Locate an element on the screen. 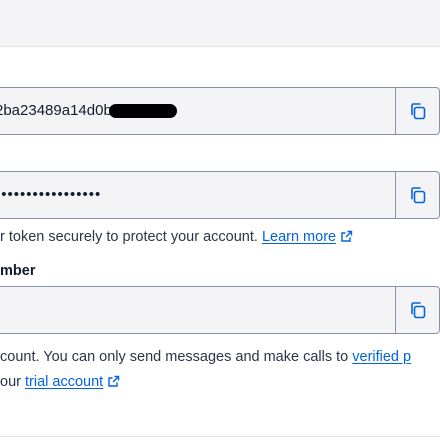 This screenshot has height=440, width=440. copy-auth-token-button is located at coordinates (417, 195).